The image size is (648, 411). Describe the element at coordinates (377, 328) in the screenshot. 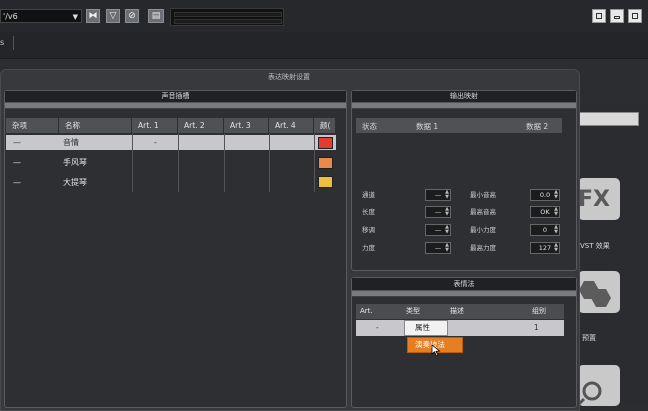

I see `row-art: -` at that location.